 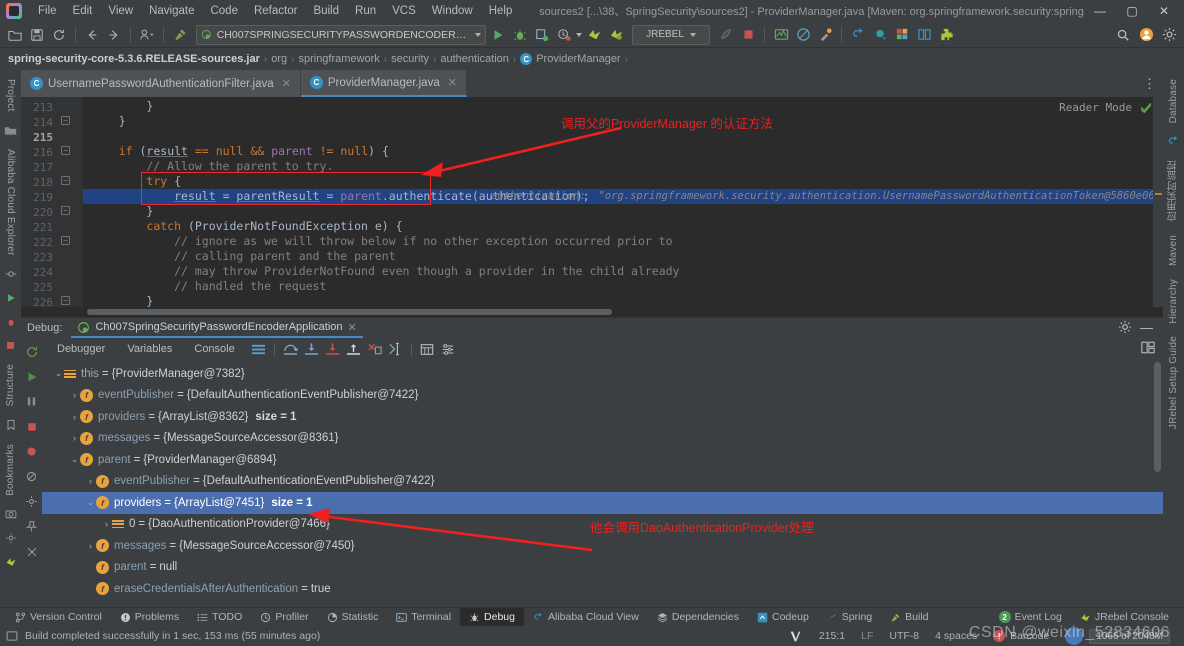 I want to click on caret-position: 215:1, so click(x=832, y=636).